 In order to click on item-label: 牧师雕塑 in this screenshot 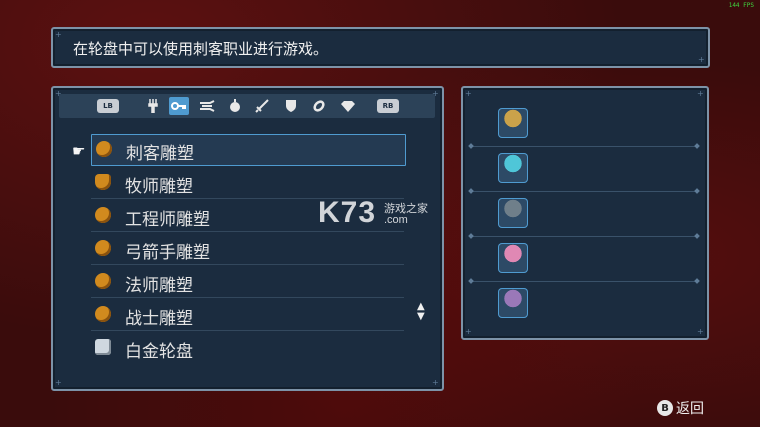, I will do `click(159, 187)`.